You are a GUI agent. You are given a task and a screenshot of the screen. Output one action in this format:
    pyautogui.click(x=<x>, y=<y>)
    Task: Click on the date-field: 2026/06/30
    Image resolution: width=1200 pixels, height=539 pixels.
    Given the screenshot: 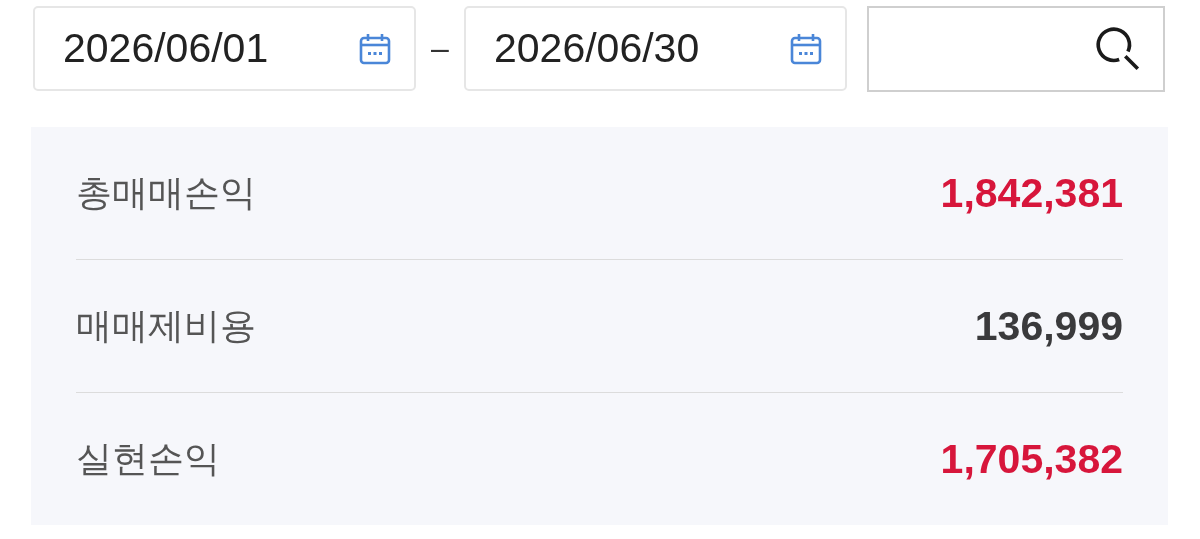 What is the action you would take?
    pyautogui.click(x=655, y=48)
    